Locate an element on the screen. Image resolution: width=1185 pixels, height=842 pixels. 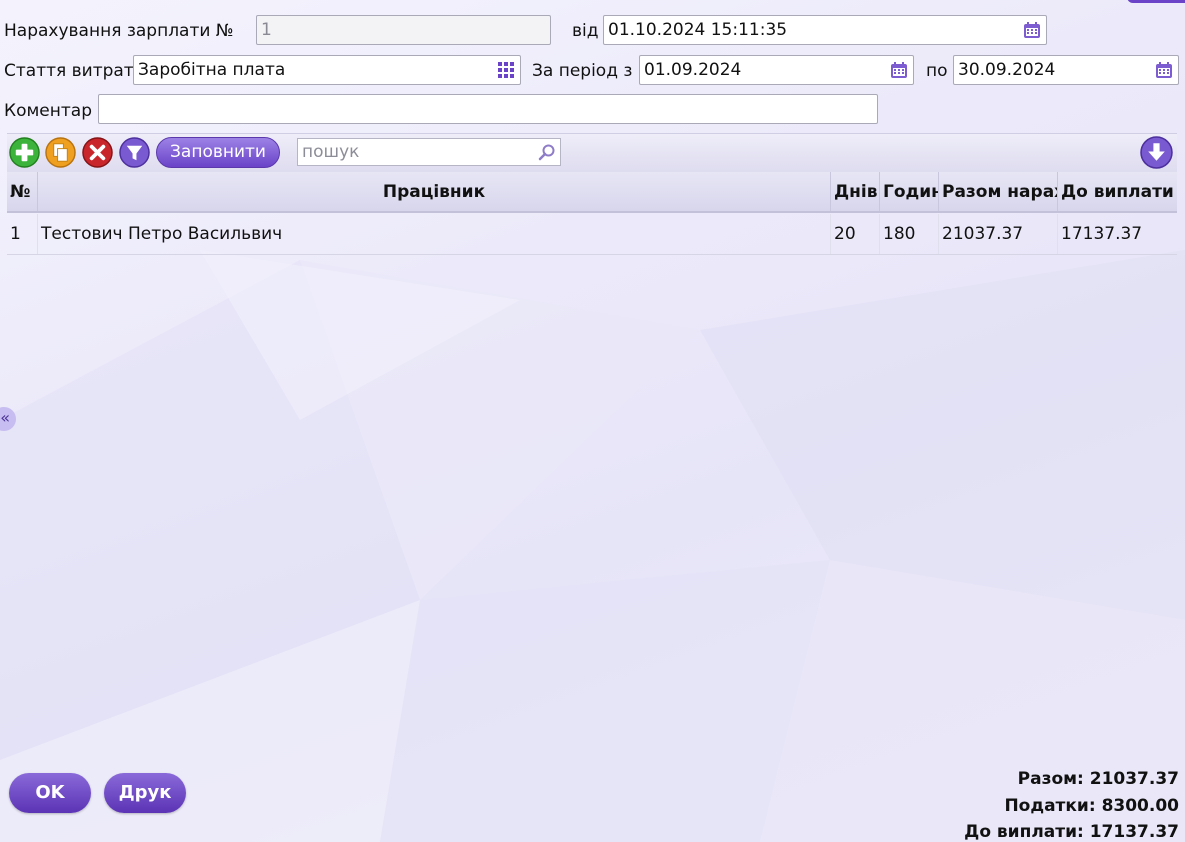
column-header-employee: Працівник is located at coordinates (434, 191).